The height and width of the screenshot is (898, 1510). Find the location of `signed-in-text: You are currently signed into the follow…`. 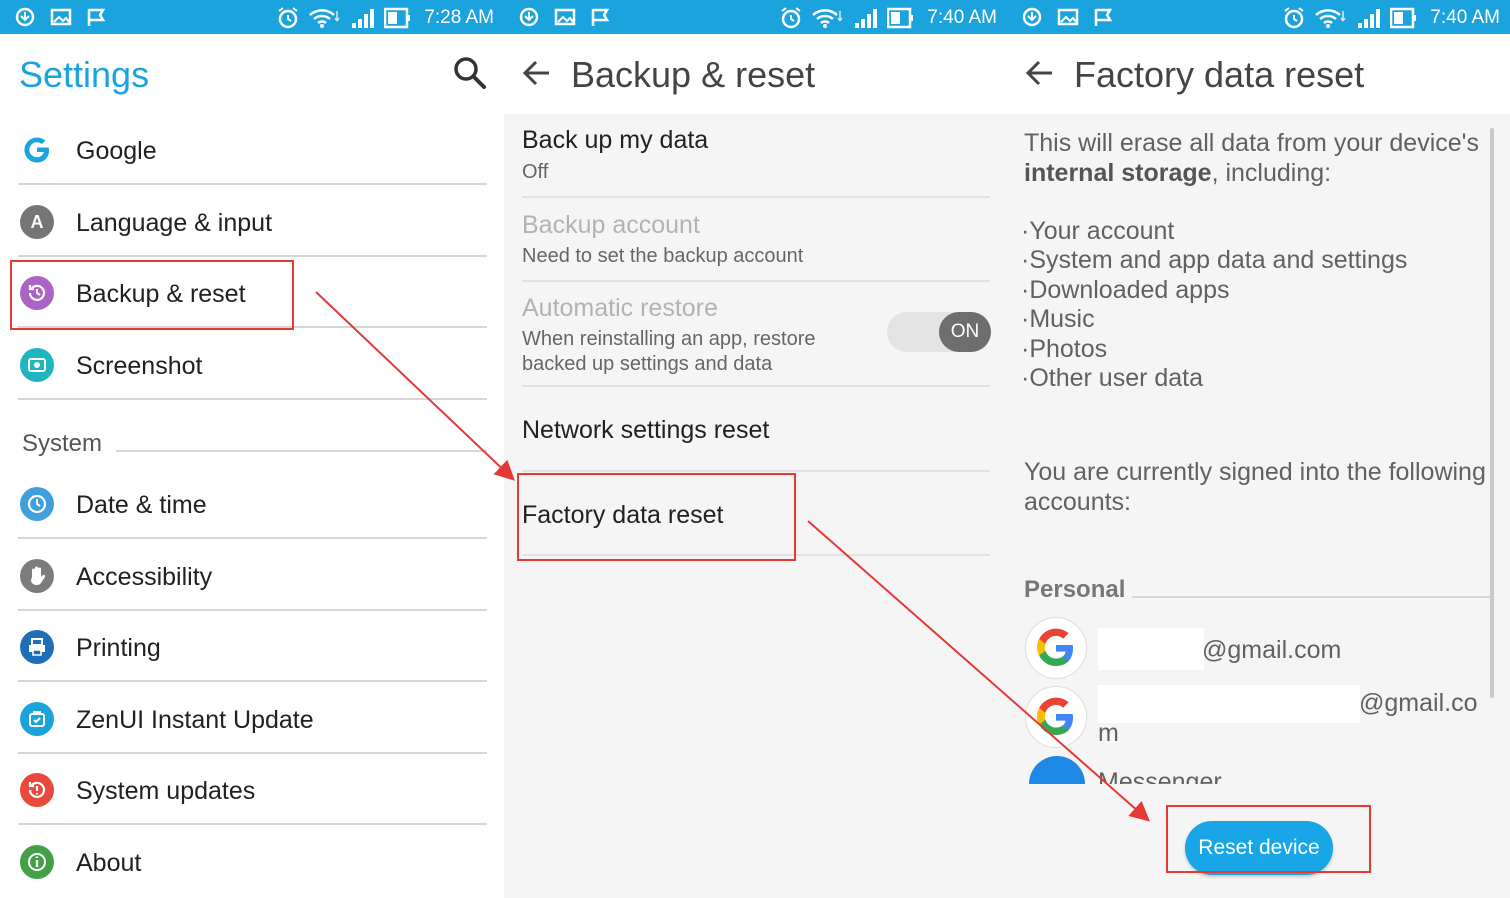

signed-in-text: You are currently signed into the follow… is located at coordinates (1255, 487).